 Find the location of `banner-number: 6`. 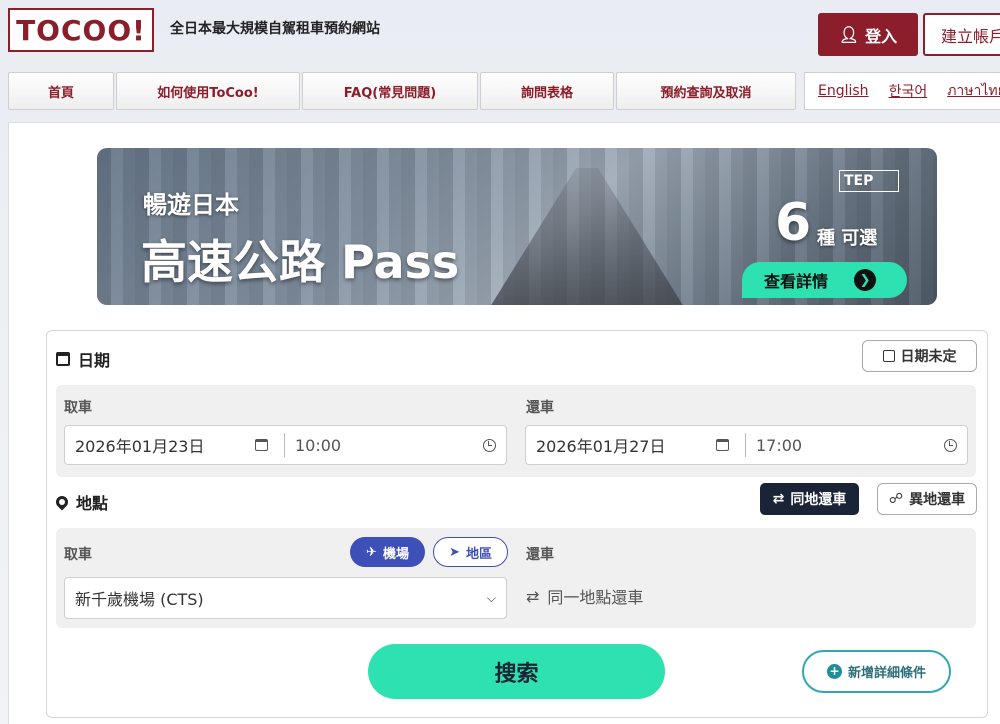

banner-number: 6 is located at coordinates (793, 223).